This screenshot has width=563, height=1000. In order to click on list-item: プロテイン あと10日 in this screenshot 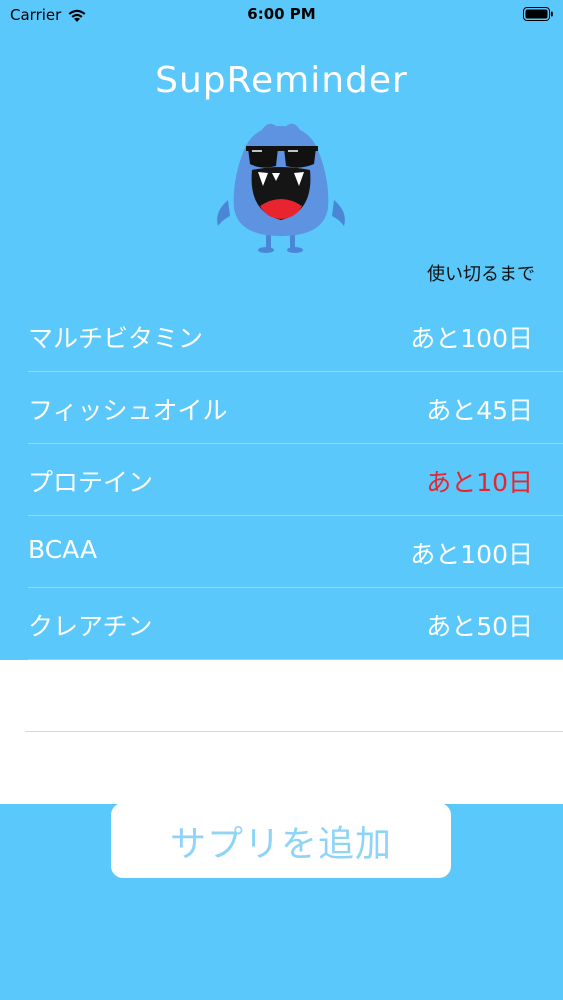, I will do `click(281, 480)`.